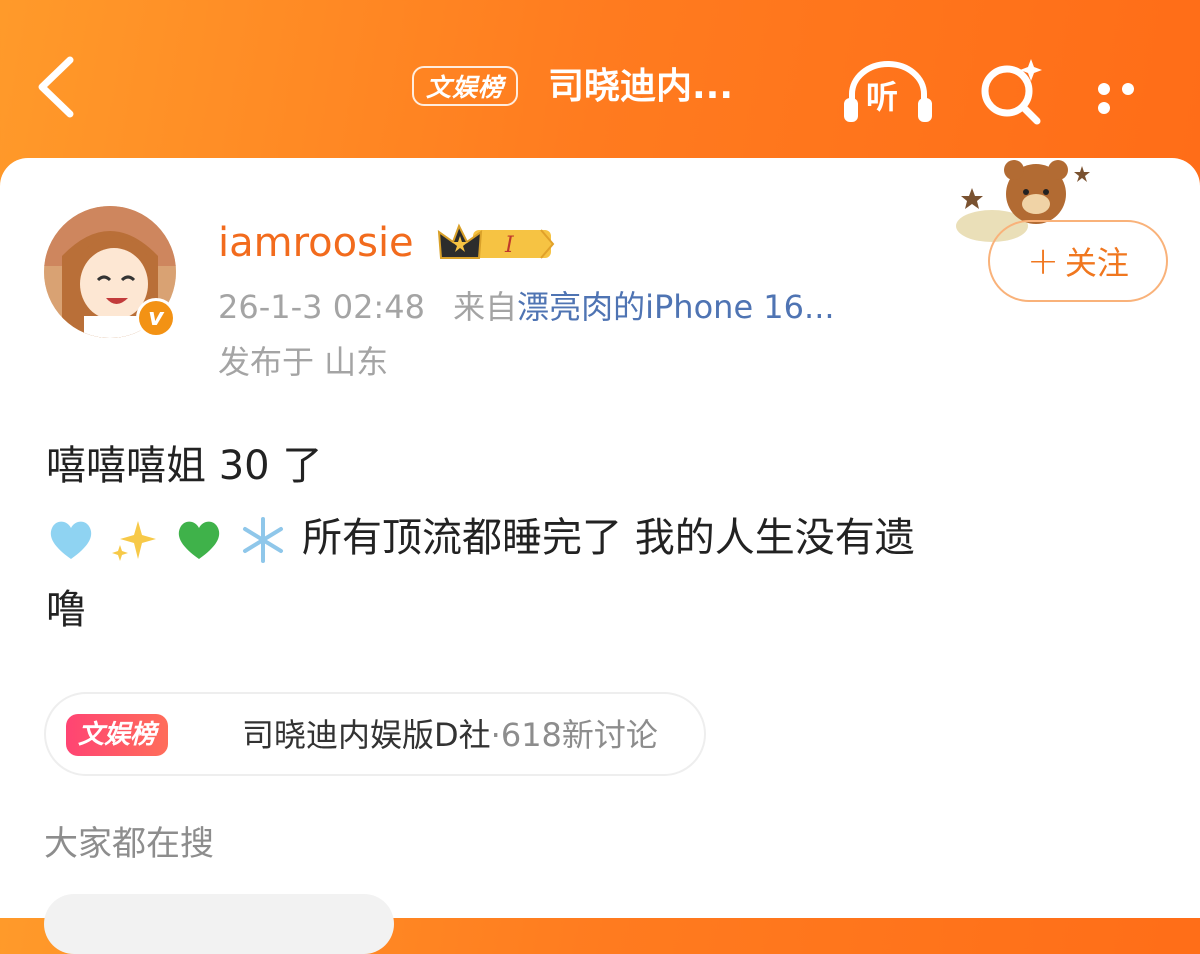 The height and width of the screenshot is (954, 1200). What do you see at coordinates (465, 86) in the screenshot?
I see `header-category-tag: 文娱榜` at bounding box center [465, 86].